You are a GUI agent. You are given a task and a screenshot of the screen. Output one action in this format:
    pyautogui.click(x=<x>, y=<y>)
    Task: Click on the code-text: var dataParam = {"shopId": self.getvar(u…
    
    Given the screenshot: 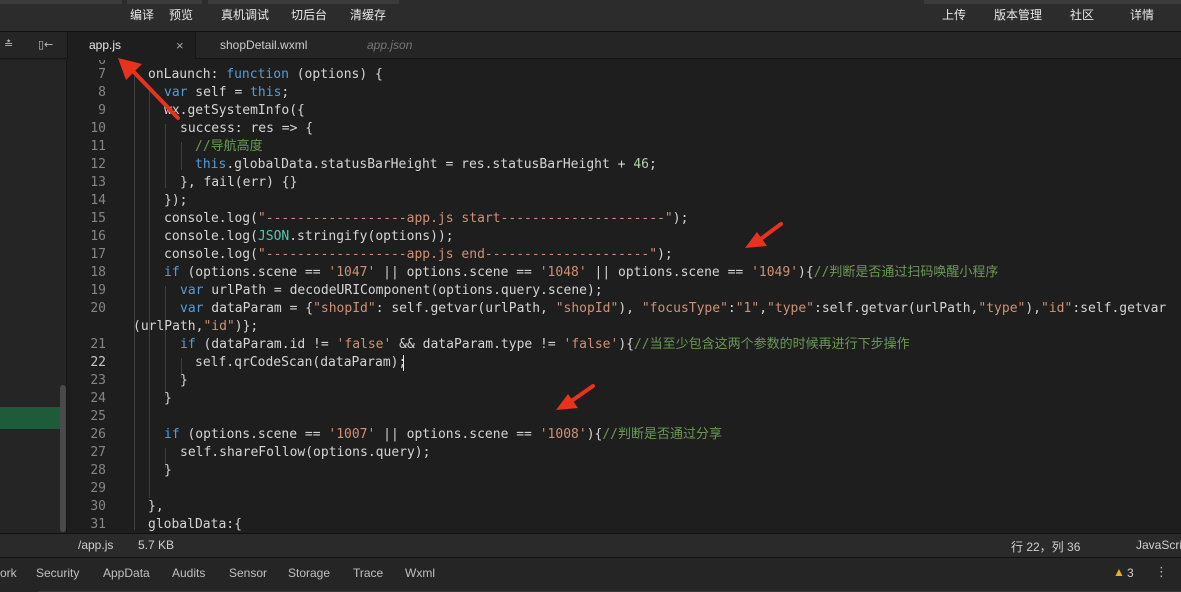 What is the action you would take?
    pyautogui.click(x=673, y=308)
    